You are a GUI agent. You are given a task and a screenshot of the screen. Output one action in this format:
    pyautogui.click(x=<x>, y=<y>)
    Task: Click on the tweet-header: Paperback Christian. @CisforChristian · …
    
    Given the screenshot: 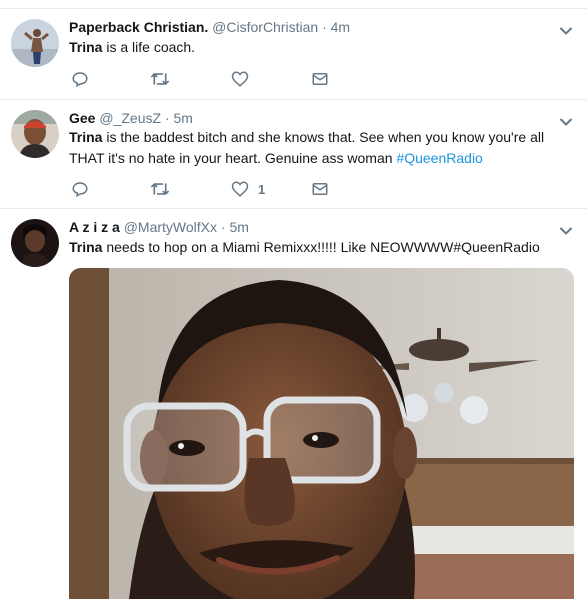 What is the action you would take?
    pyautogui.click(x=209, y=27)
    